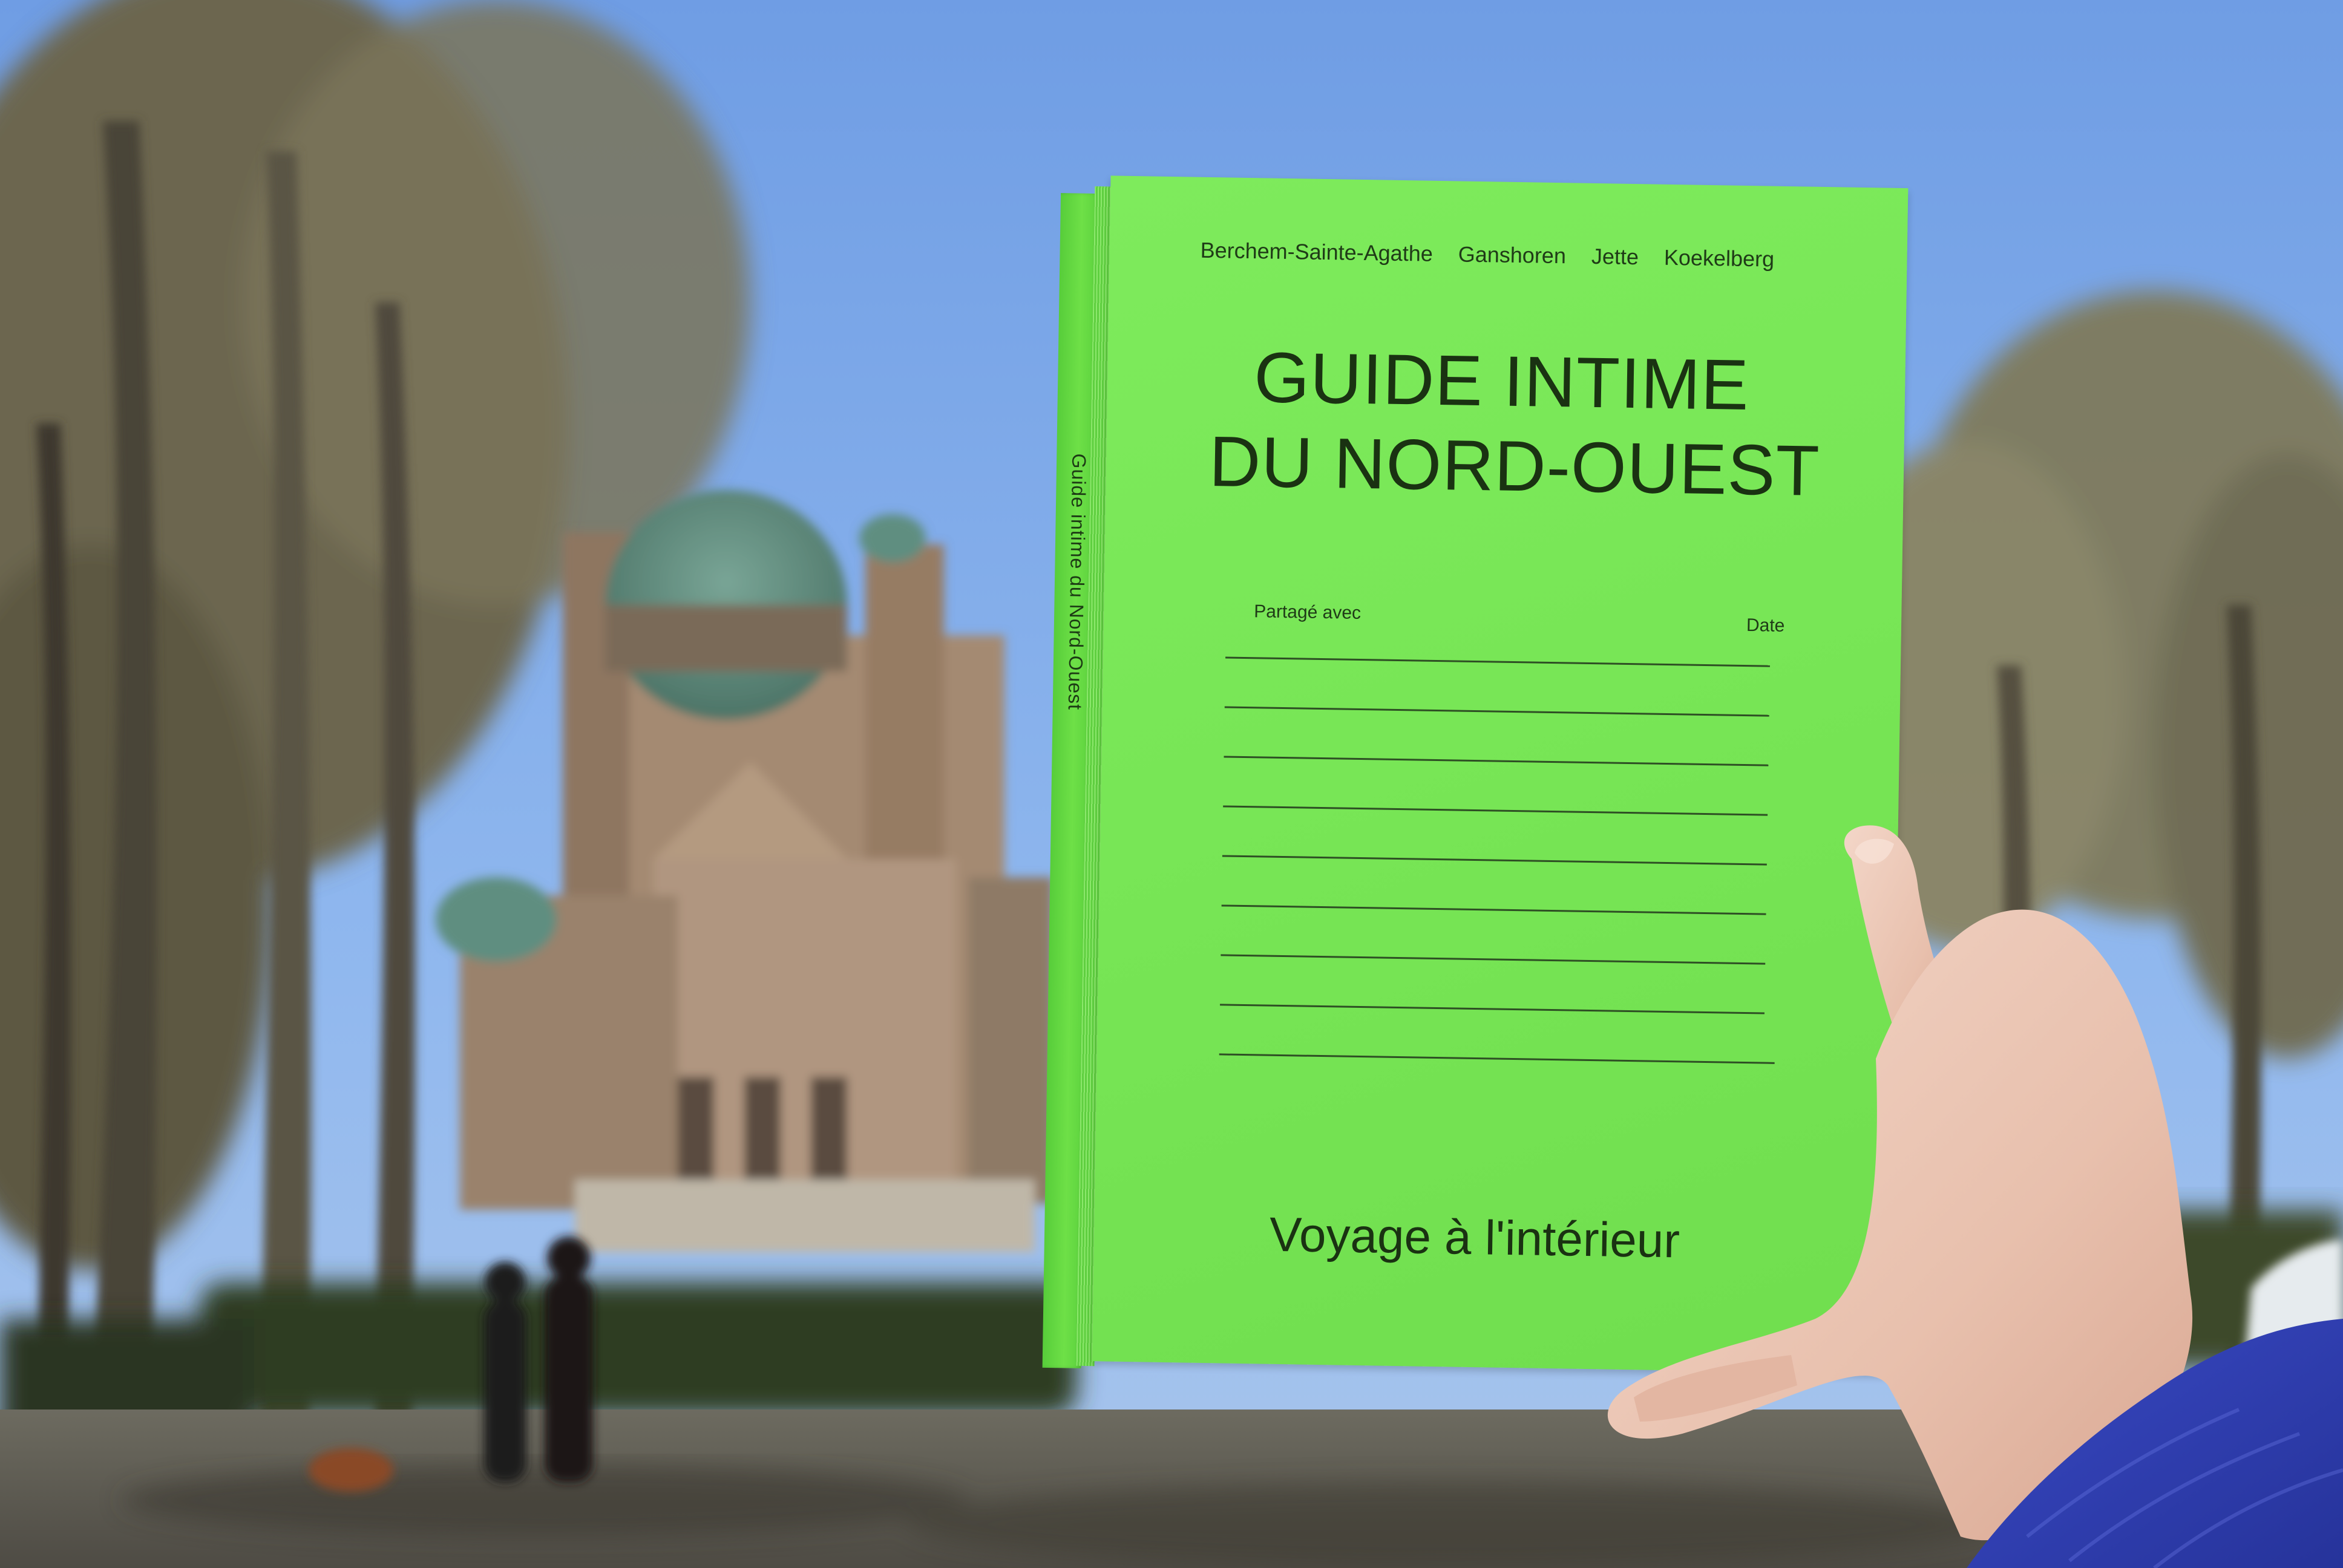  What do you see at coordinates (1474, 1237) in the screenshot?
I see `book-subtitle: Voyage à l'intérieur` at bounding box center [1474, 1237].